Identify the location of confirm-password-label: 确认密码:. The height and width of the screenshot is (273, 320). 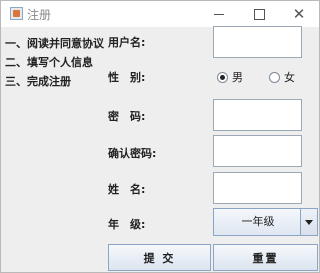
(132, 153).